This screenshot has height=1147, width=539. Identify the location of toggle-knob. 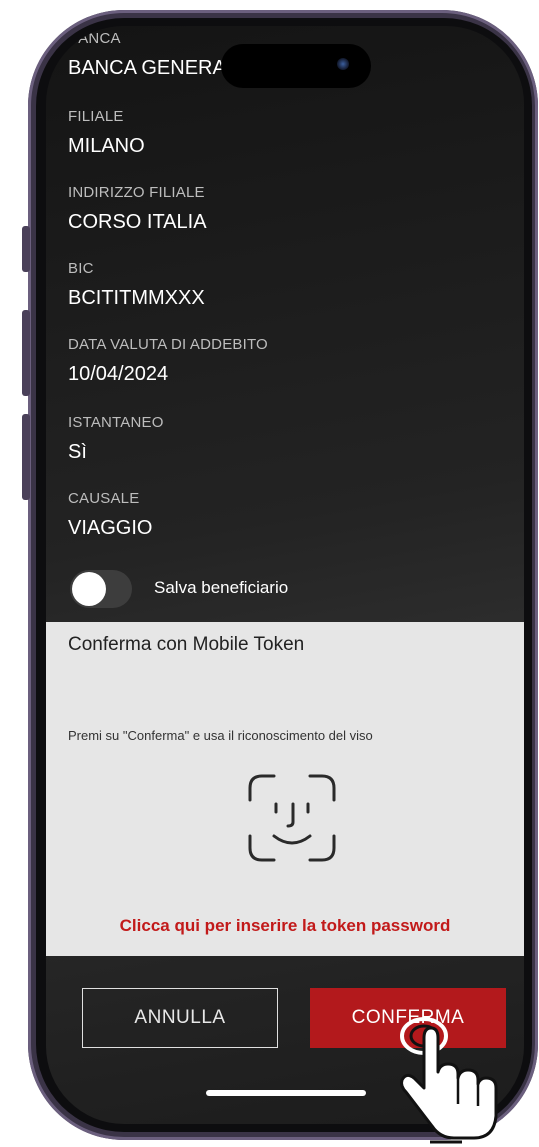
(89, 589).